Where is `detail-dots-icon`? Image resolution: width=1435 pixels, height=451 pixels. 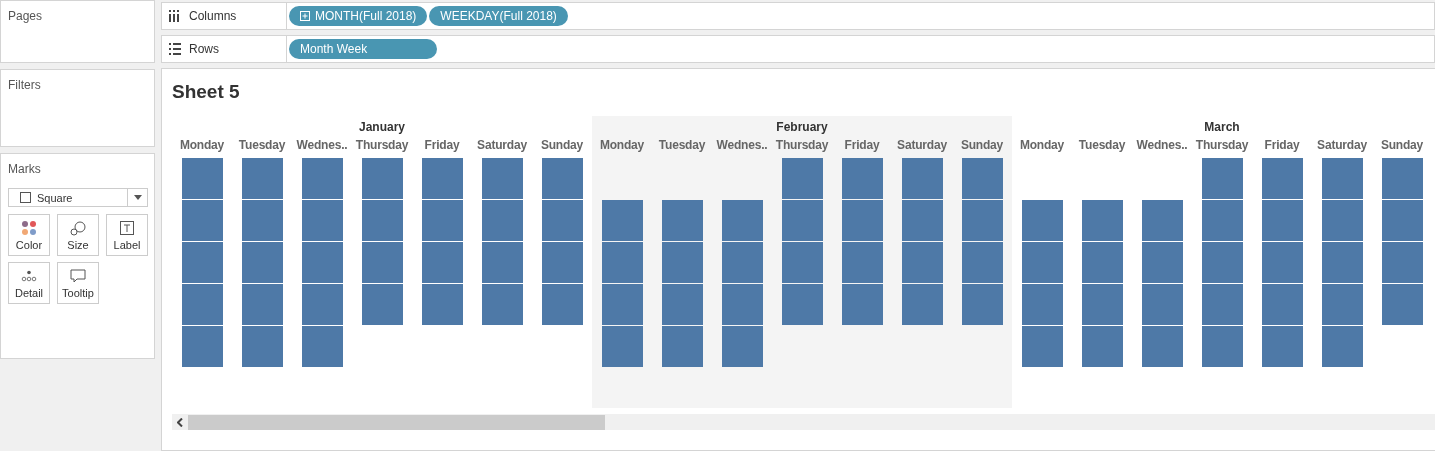 detail-dots-icon is located at coordinates (29, 276).